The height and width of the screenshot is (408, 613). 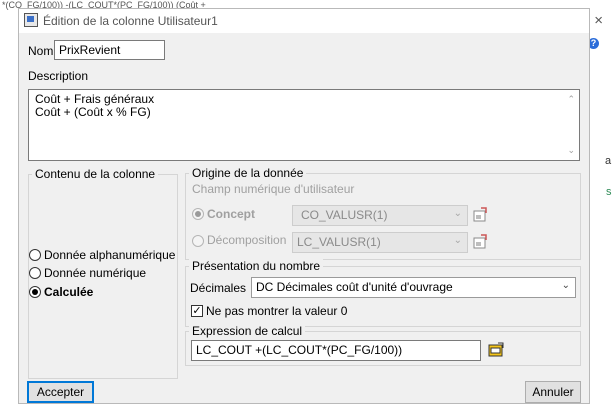 I want to click on radio-alphanumeric-label: Donnée alphanumérique, so click(x=109, y=255).